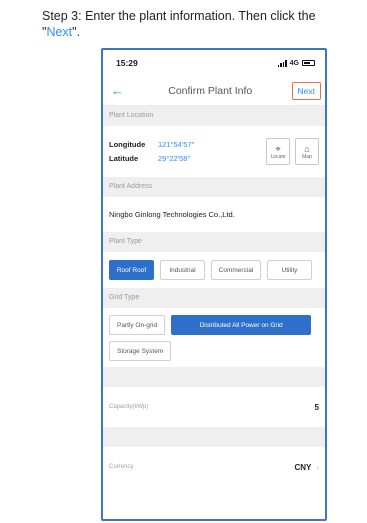 This screenshot has width=367, height=523. What do you see at coordinates (236, 270) in the screenshot?
I see `plant-type-option-commercial: Commercial` at bounding box center [236, 270].